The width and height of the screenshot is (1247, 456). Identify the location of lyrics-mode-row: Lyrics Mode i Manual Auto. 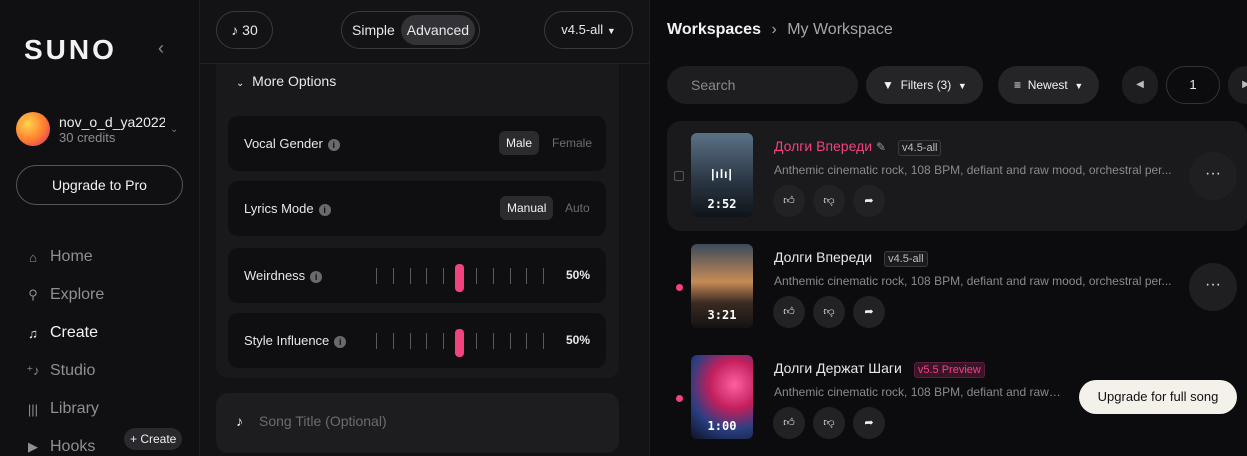
(417, 208).